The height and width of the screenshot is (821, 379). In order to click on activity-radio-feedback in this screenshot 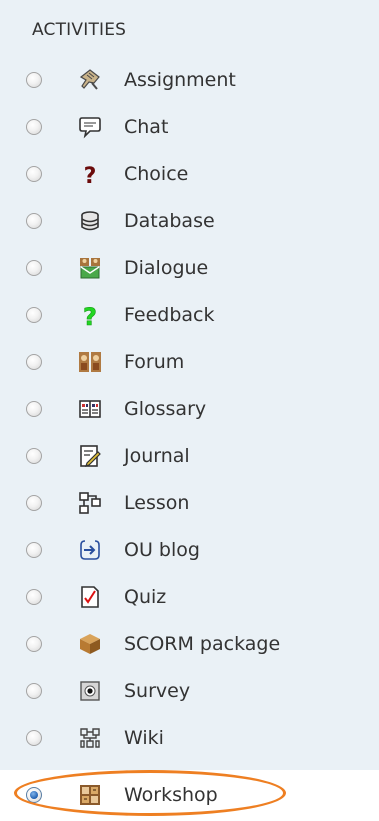, I will do `click(34, 315)`.